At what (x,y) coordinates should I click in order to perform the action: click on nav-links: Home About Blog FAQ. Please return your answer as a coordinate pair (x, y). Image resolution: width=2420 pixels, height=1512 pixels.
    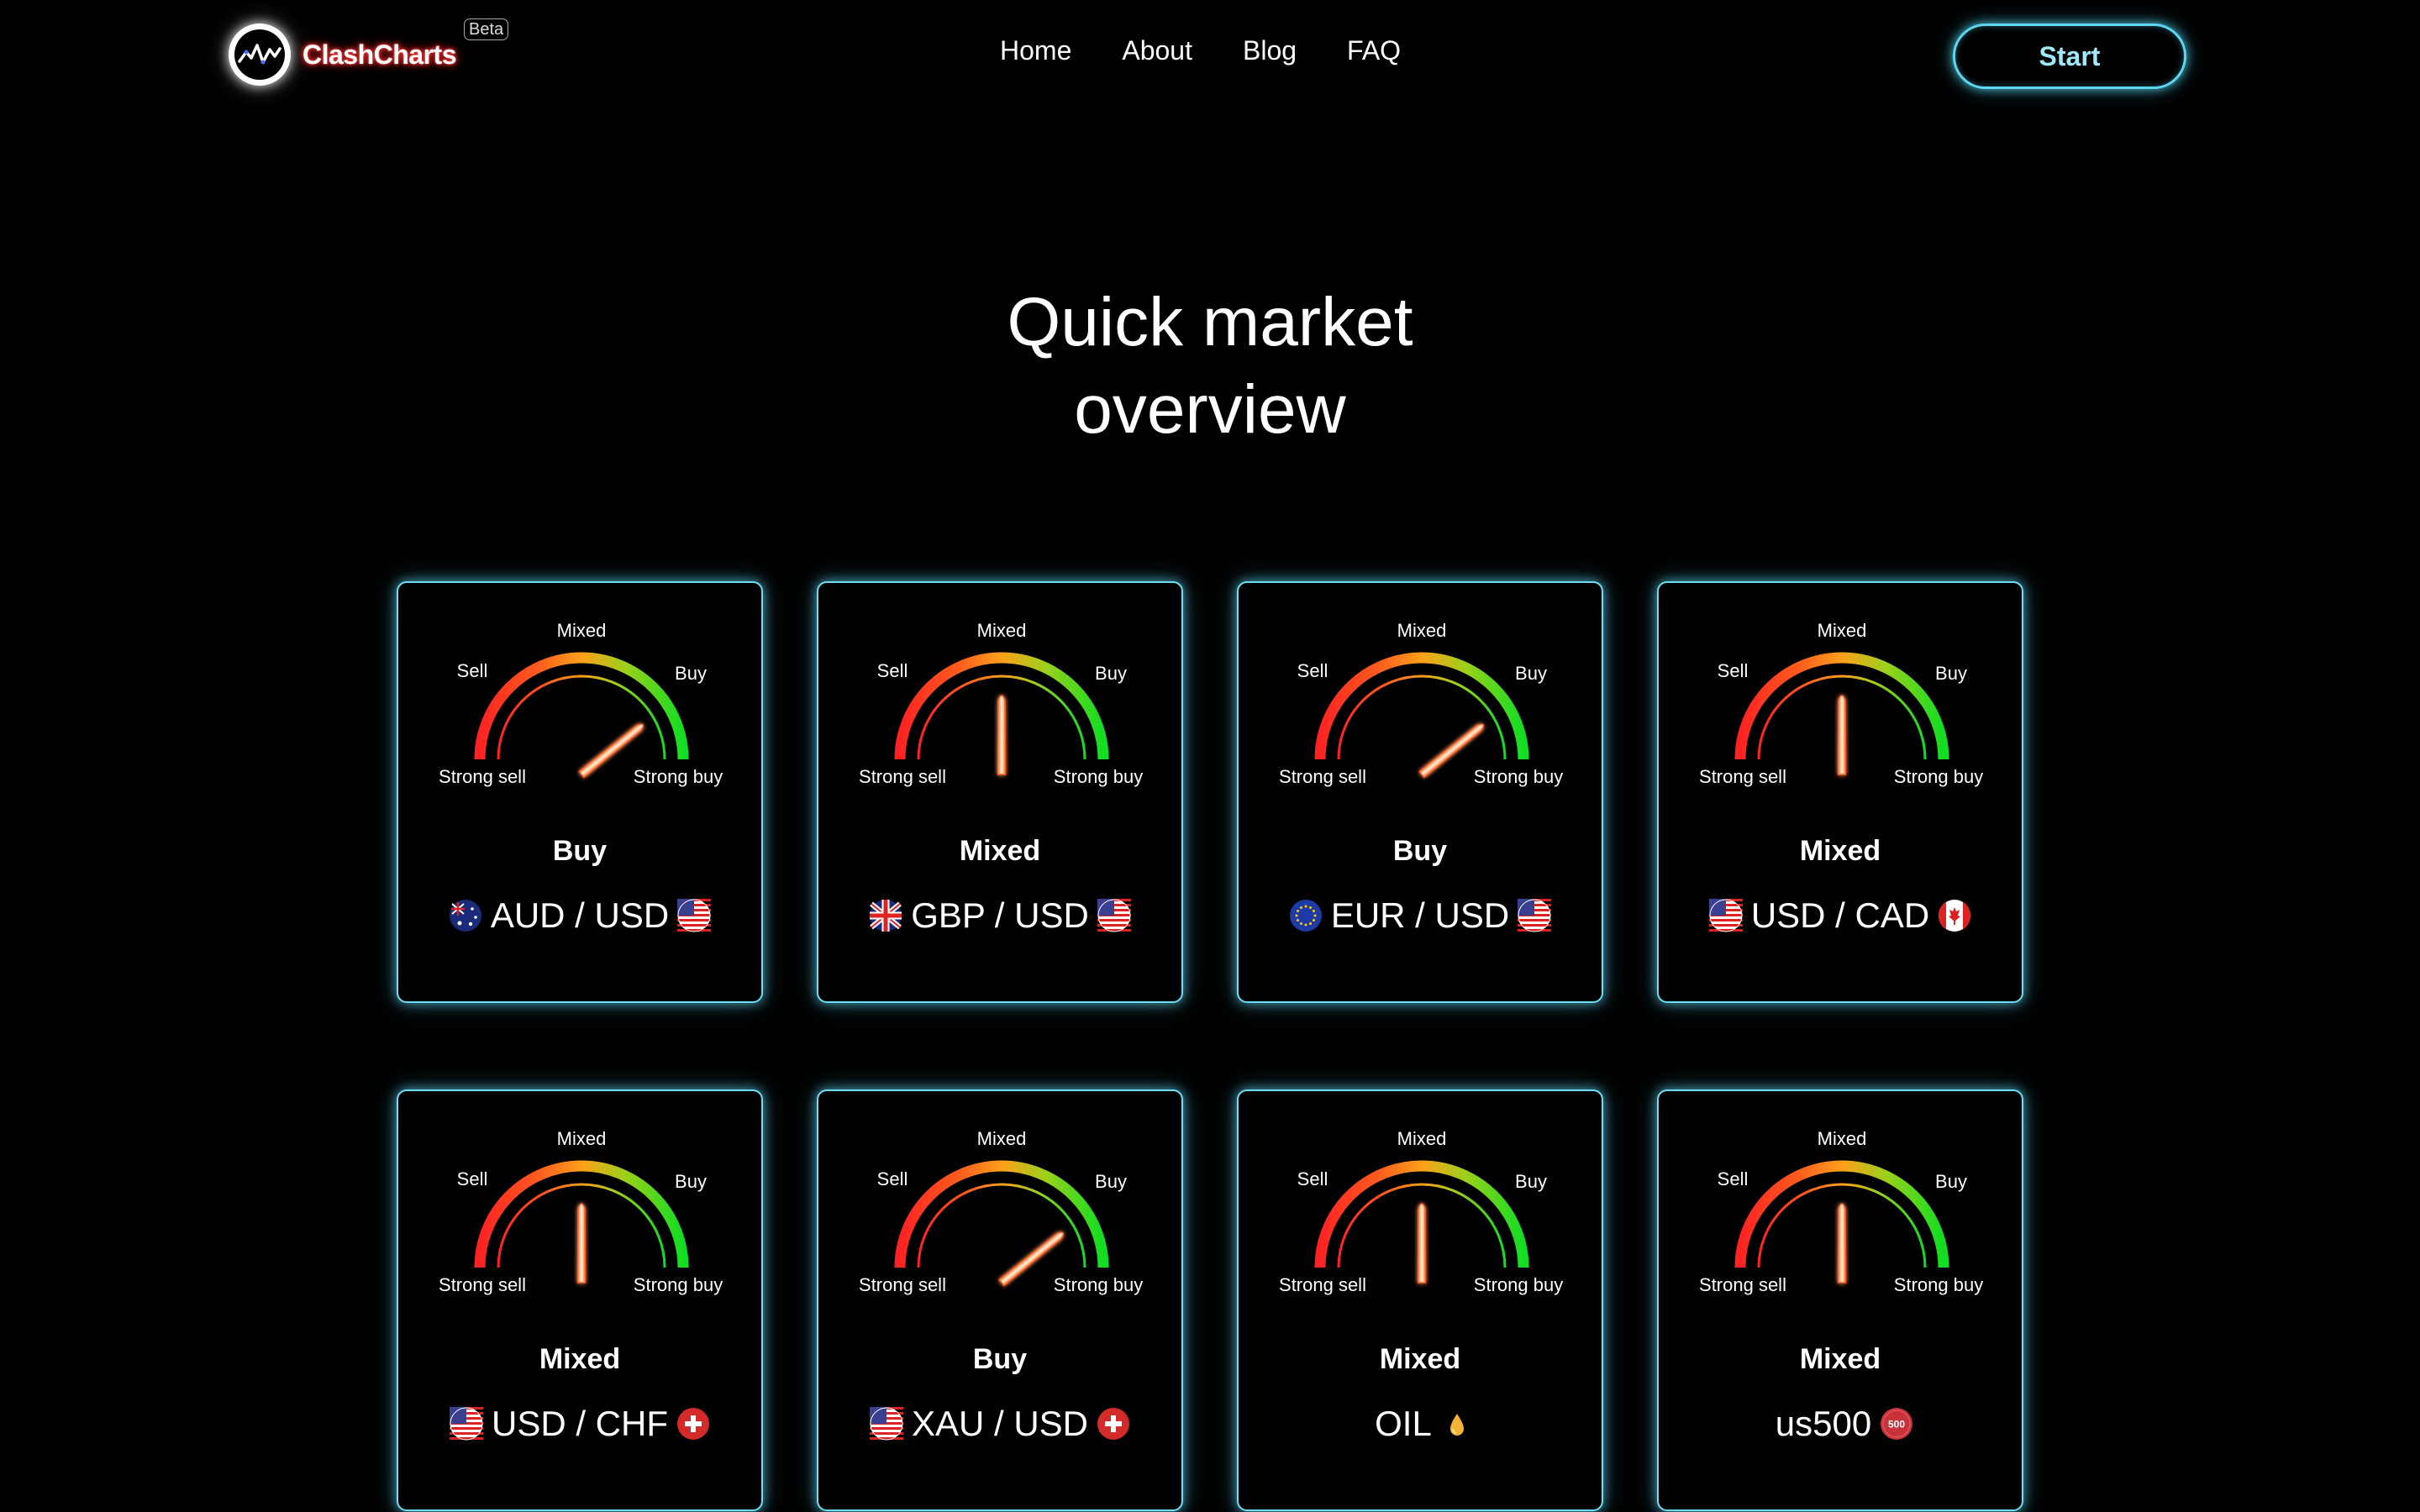
    Looking at the image, I should click on (1225, 50).